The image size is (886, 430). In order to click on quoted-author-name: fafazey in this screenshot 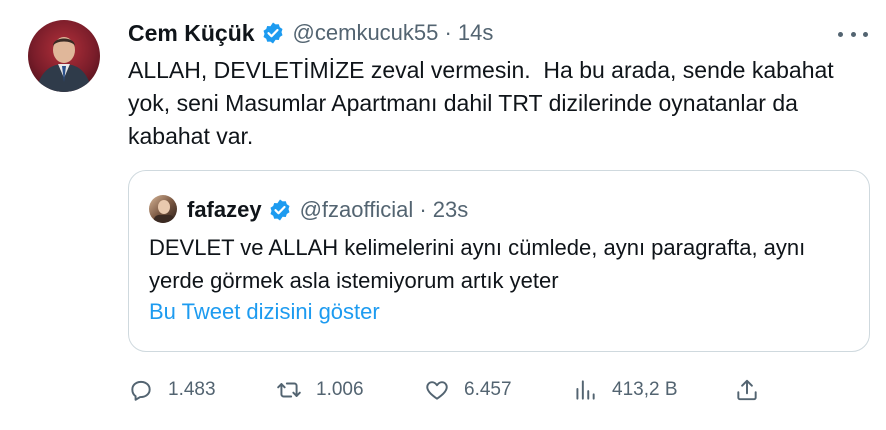, I will do `click(224, 210)`.